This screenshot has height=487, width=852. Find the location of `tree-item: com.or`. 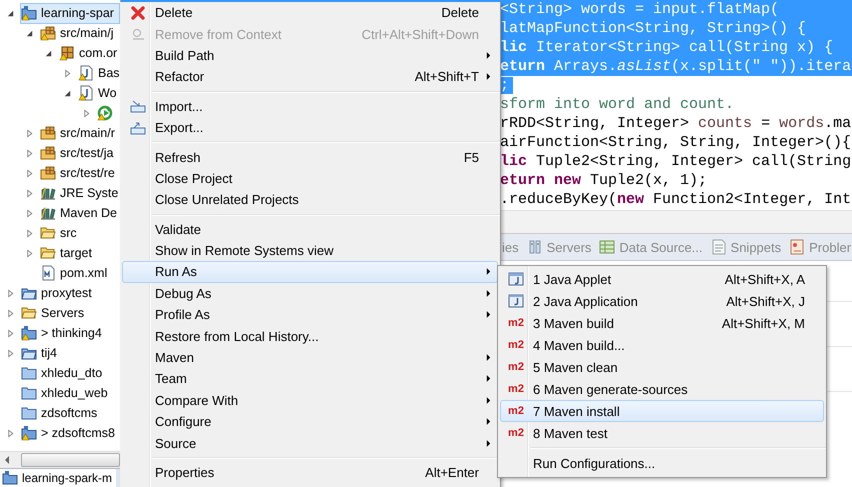

tree-item: com.or is located at coordinates (89, 53).